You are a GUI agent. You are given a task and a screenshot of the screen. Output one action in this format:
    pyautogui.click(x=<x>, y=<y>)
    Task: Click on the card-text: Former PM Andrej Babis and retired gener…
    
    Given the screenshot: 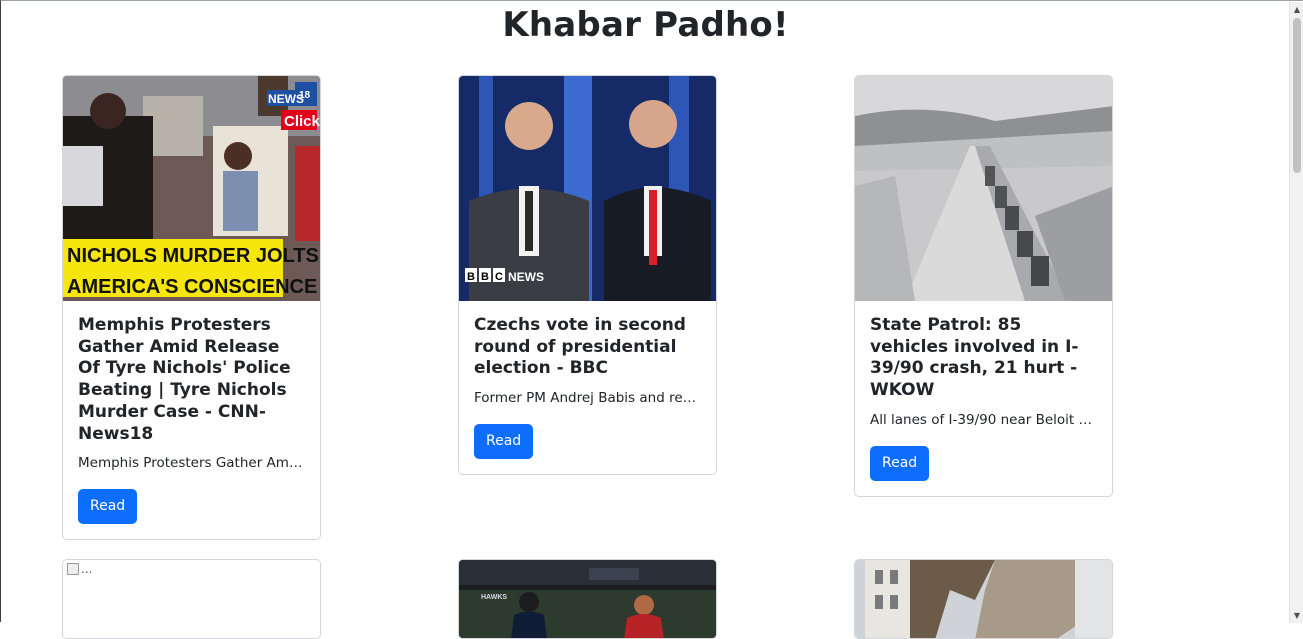 What is the action you would take?
    pyautogui.click(x=587, y=398)
    